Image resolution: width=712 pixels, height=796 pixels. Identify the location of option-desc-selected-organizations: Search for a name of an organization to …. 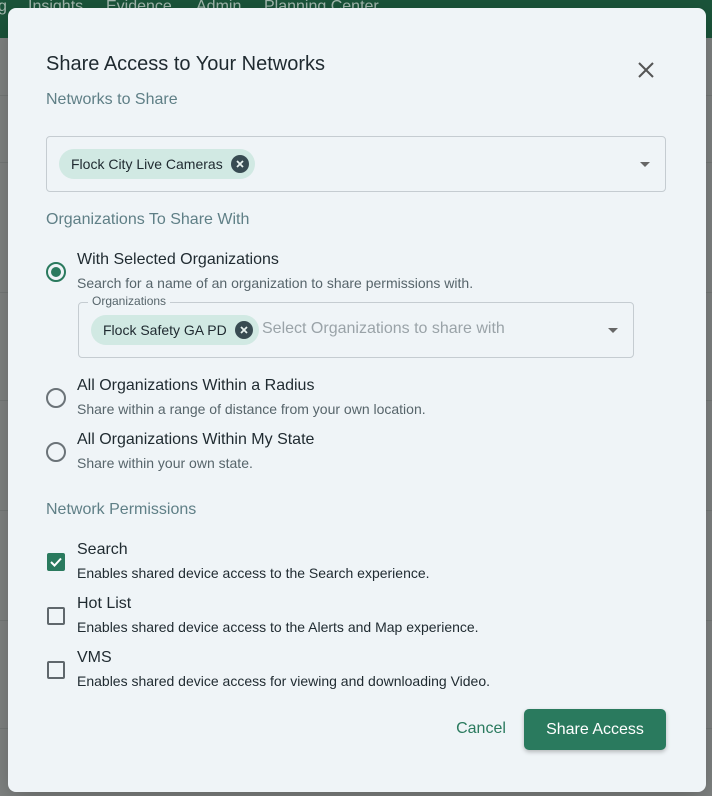
(275, 283).